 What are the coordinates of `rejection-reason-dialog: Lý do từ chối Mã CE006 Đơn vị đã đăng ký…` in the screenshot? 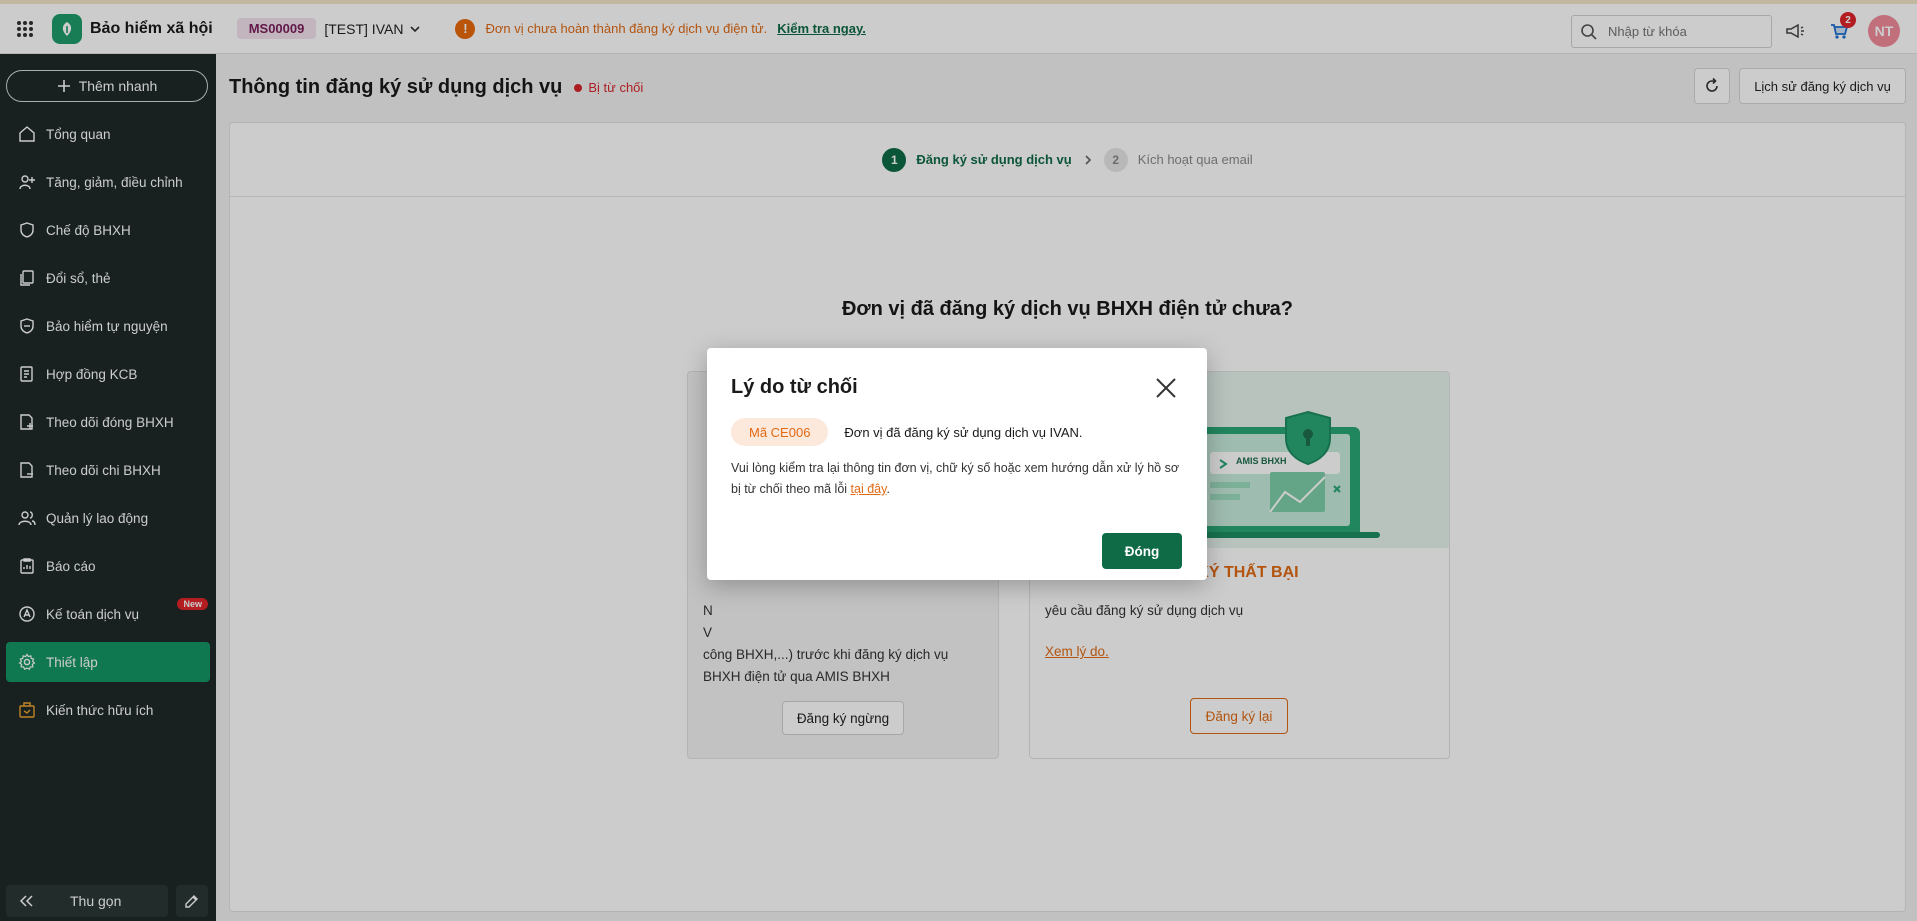 It's located at (957, 464).